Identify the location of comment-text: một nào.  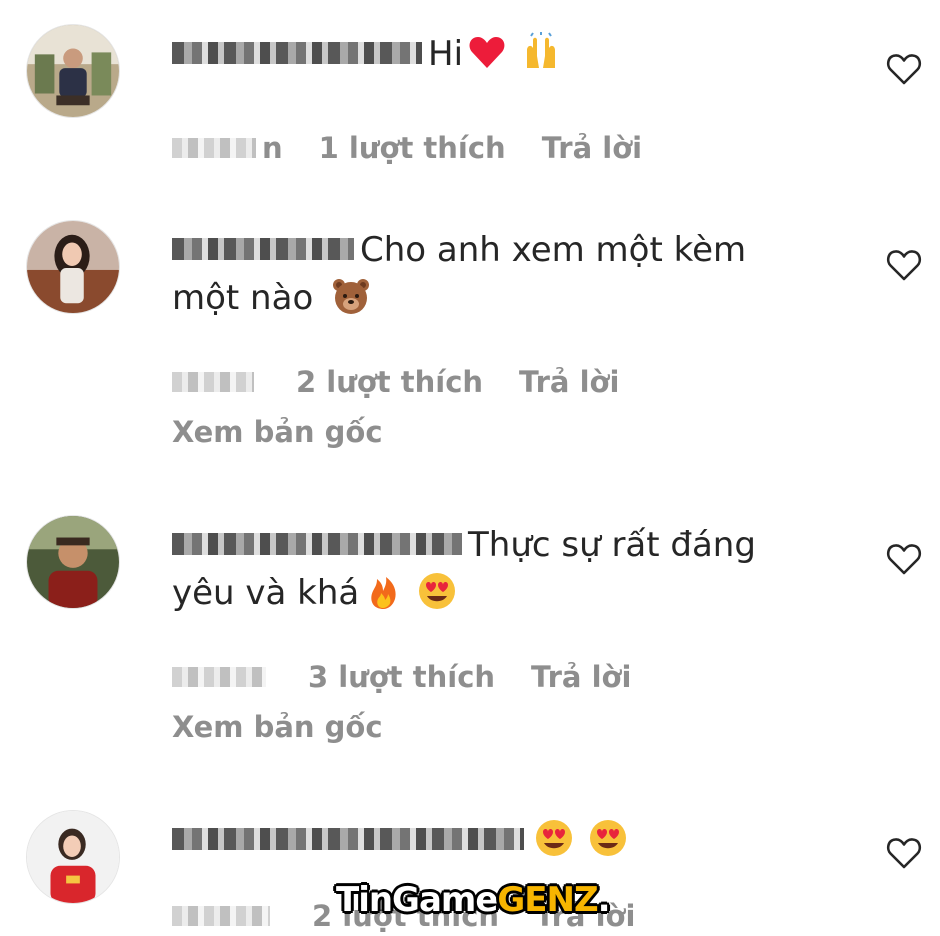
(492, 298).